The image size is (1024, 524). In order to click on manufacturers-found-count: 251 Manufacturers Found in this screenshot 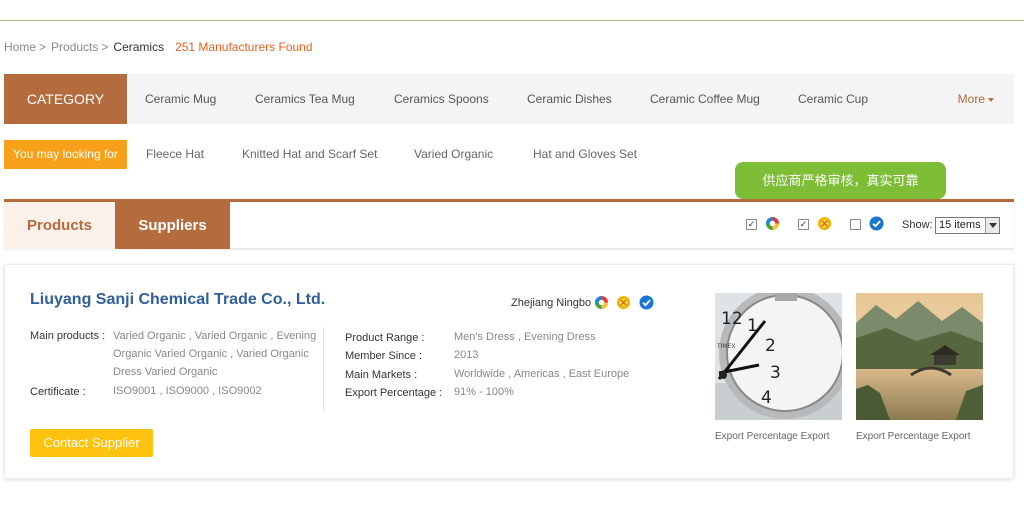, I will do `click(244, 47)`.